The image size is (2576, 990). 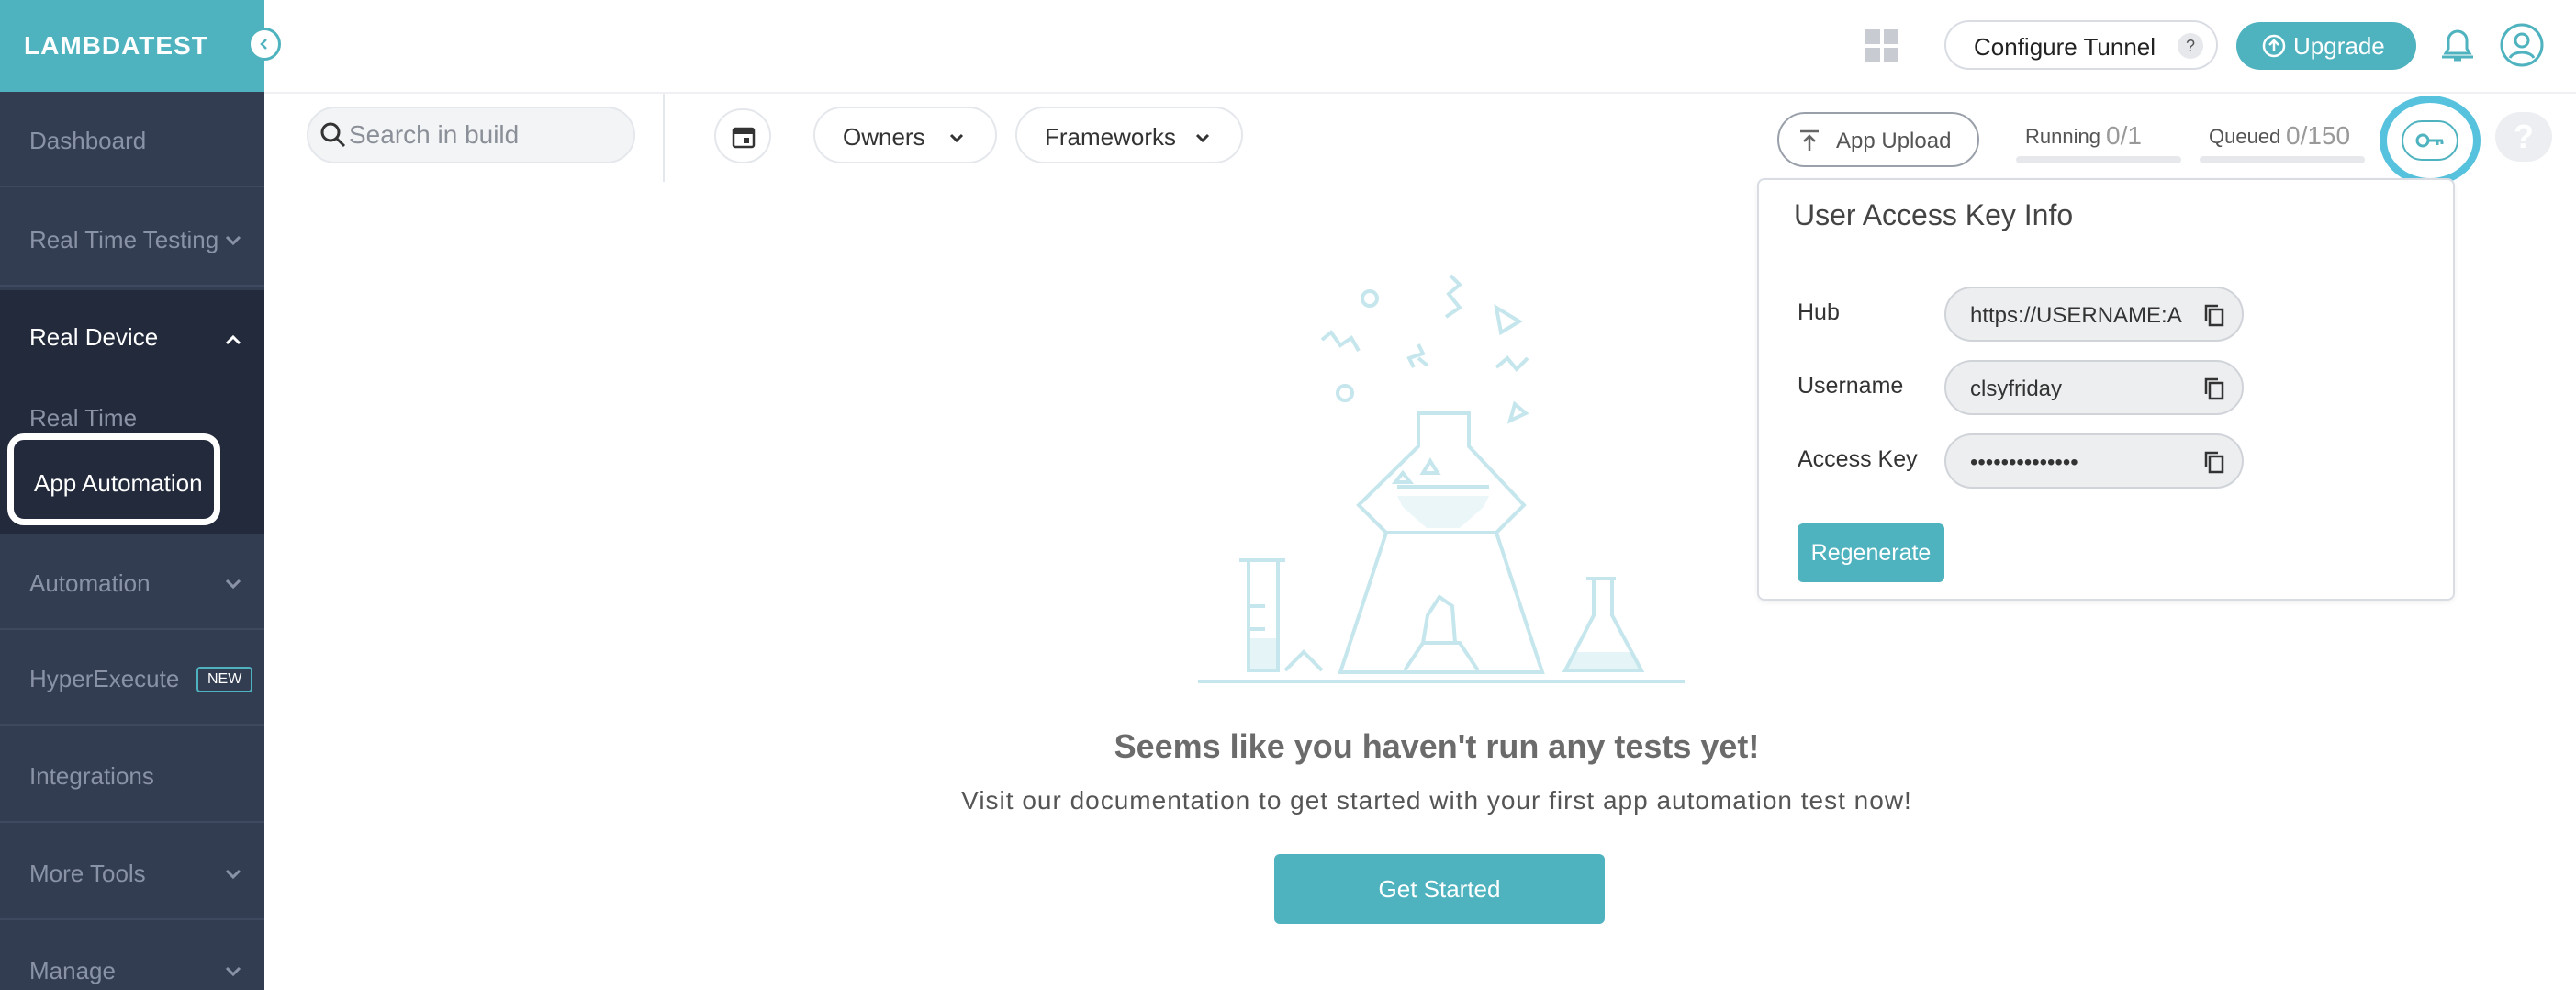 What do you see at coordinates (2318, 135) in the screenshot?
I see `queued-value: 0/150` at bounding box center [2318, 135].